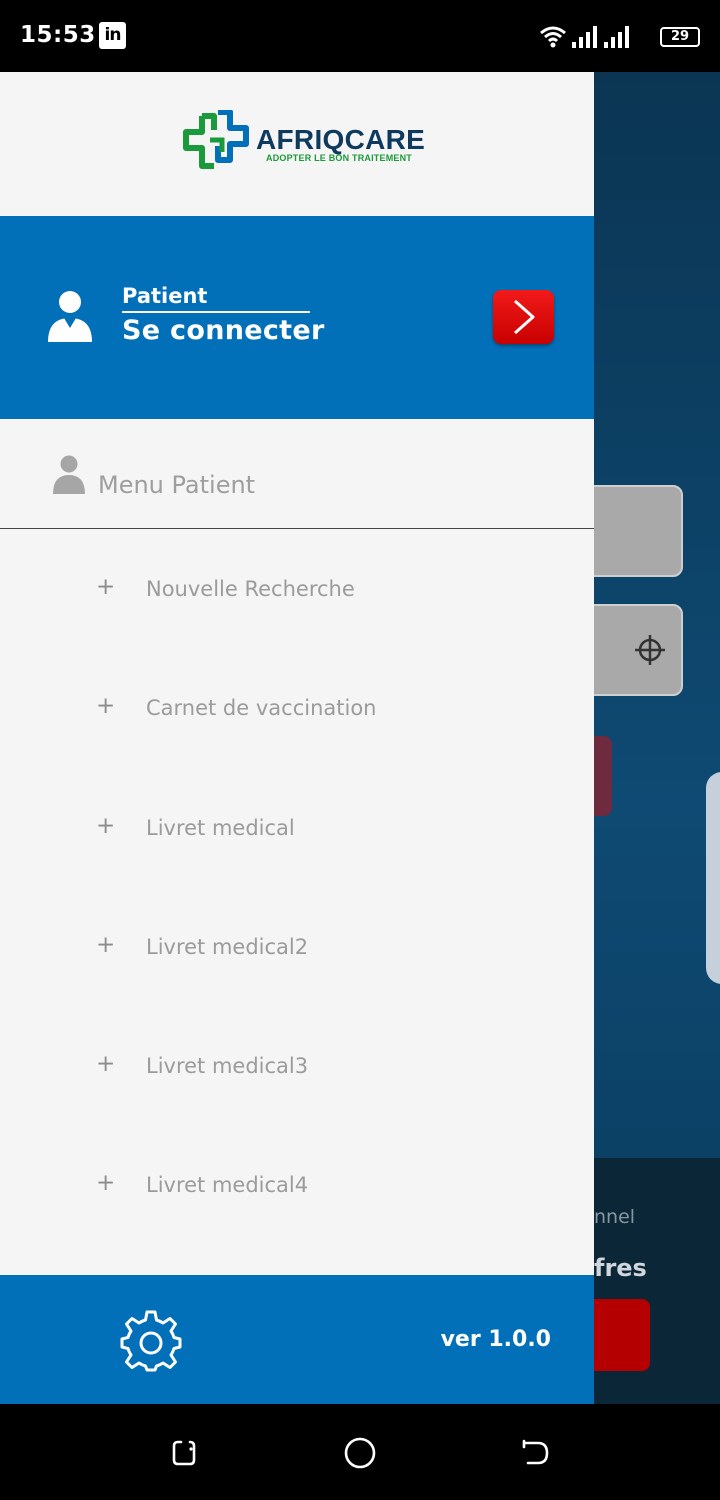 This screenshot has height=1500, width=720. What do you see at coordinates (151, 1341) in the screenshot?
I see `gear-icon` at bounding box center [151, 1341].